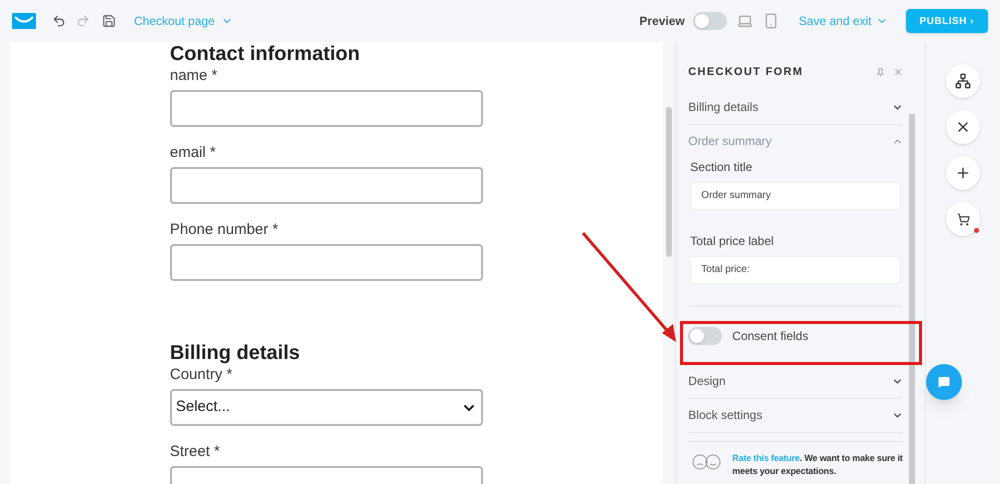  I want to click on field-label: Section title, so click(722, 167).